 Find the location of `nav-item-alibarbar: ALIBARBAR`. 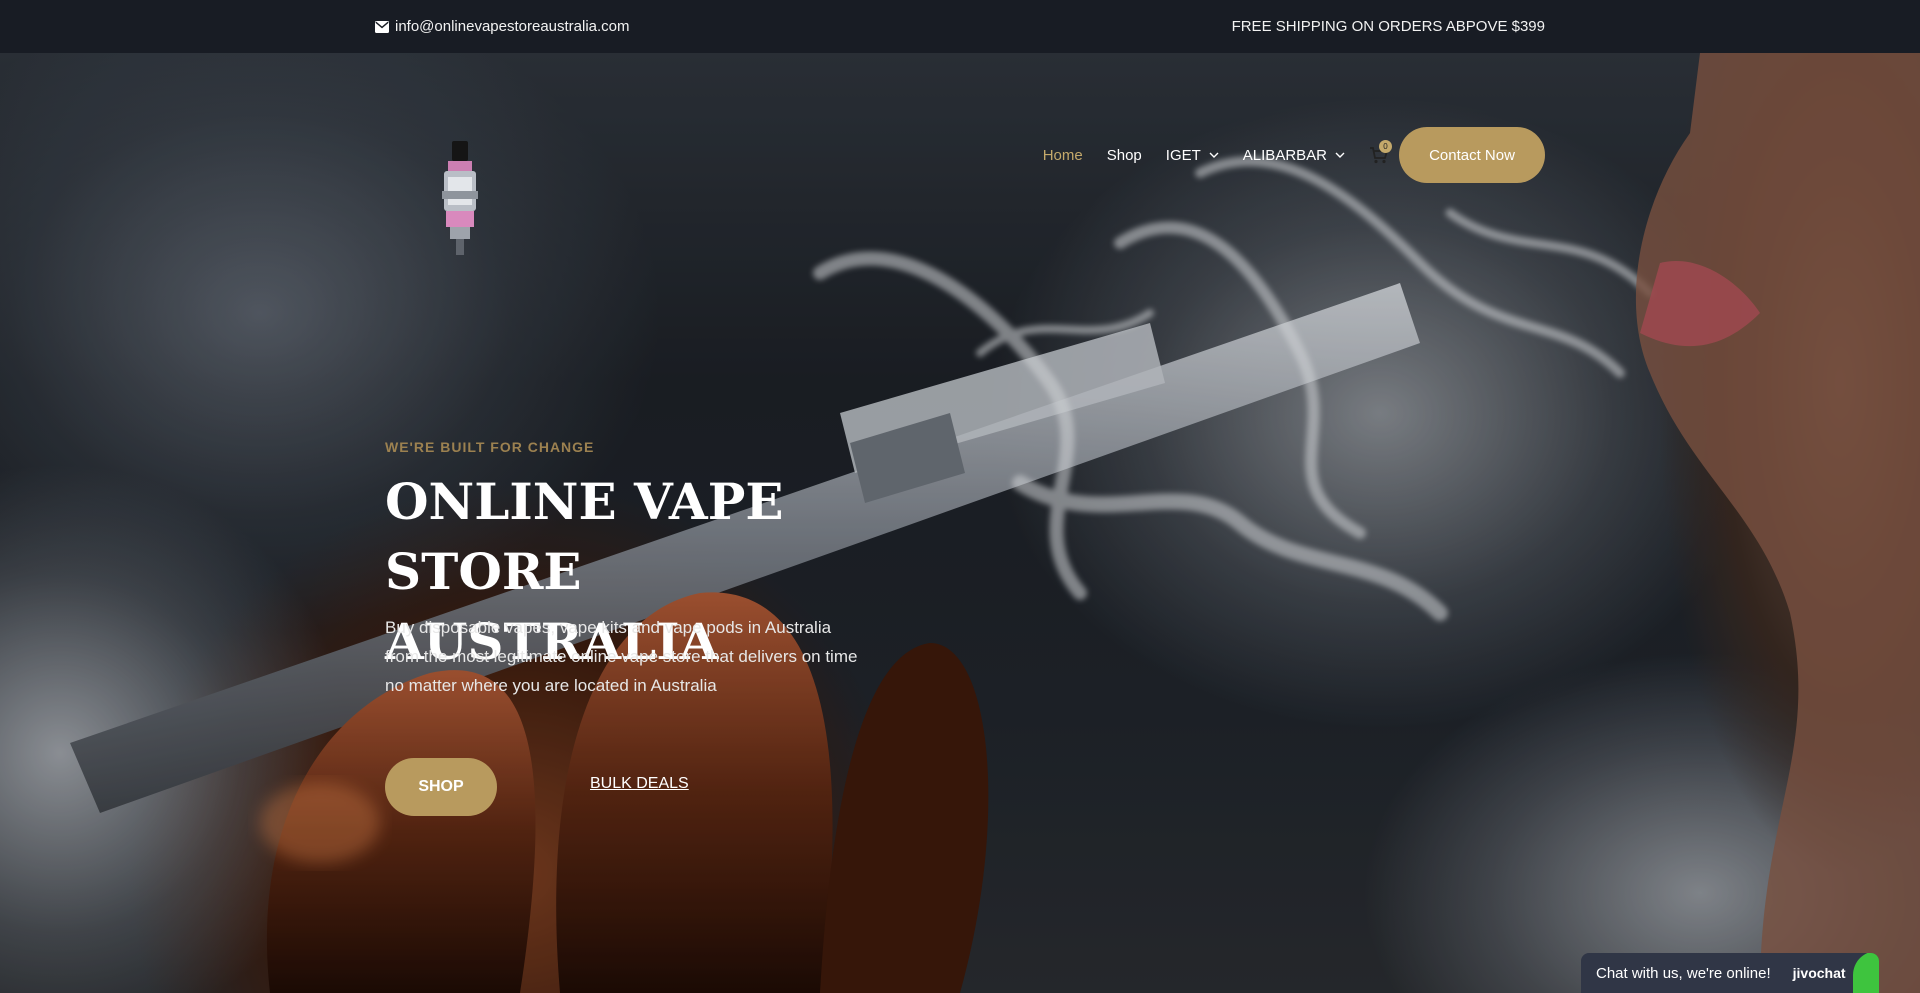

nav-item-alibarbar: ALIBARBAR is located at coordinates (1294, 155).